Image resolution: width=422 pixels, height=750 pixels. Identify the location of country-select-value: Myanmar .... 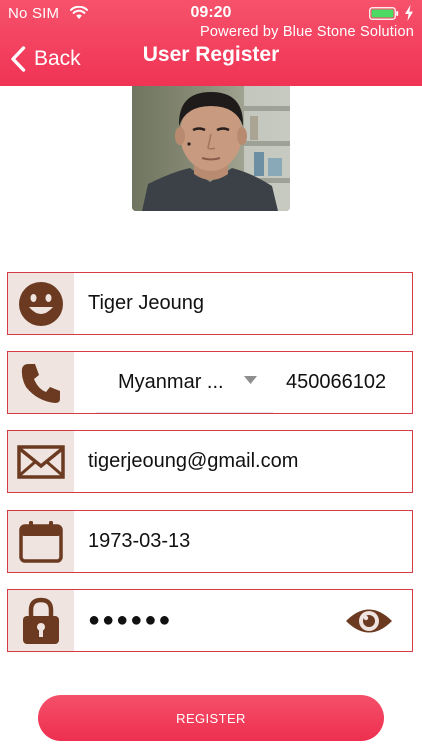
(171, 381).